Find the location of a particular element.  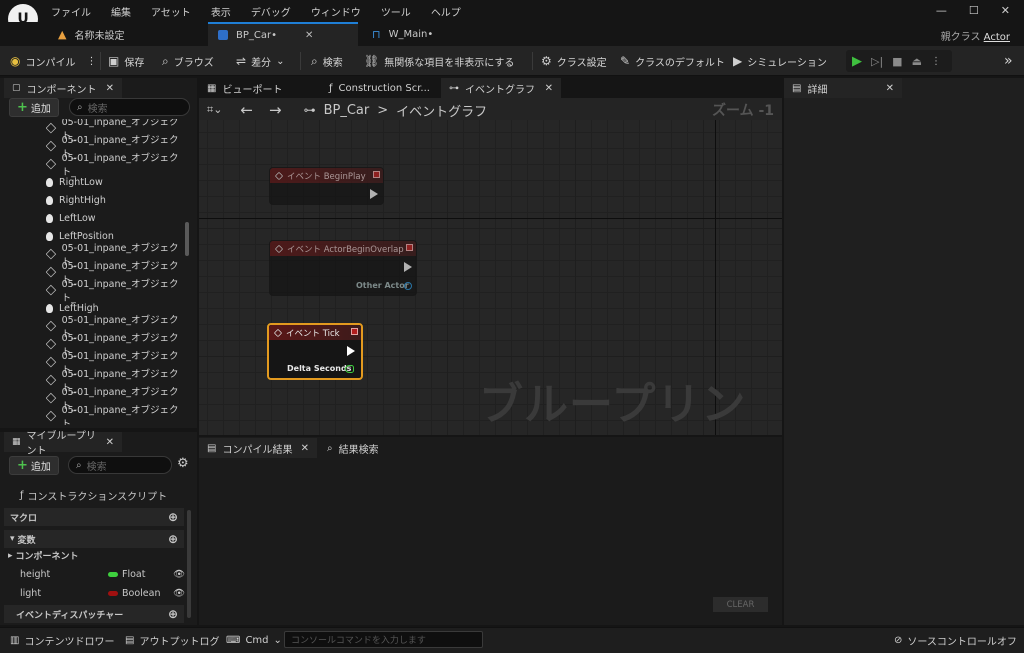

viewport-tab: ▦ ビューポート is located at coordinates (259, 88).